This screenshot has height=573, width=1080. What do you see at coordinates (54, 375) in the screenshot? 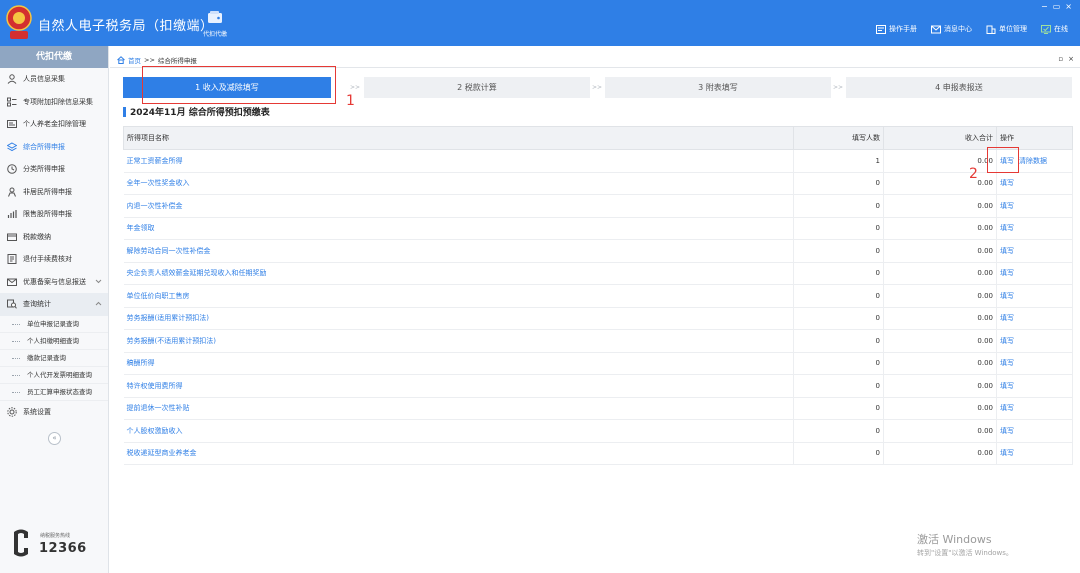
I see `submenu-invoice-detail: 个人代开发票明细查询` at bounding box center [54, 375].